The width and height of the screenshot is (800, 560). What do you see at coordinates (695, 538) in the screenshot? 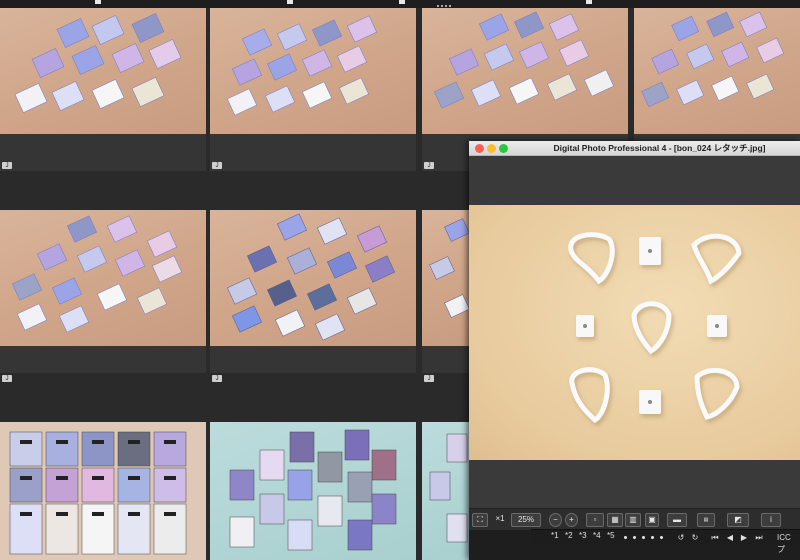
I see `rotate-right-icon: ↻` at bounding box center [695, 538].